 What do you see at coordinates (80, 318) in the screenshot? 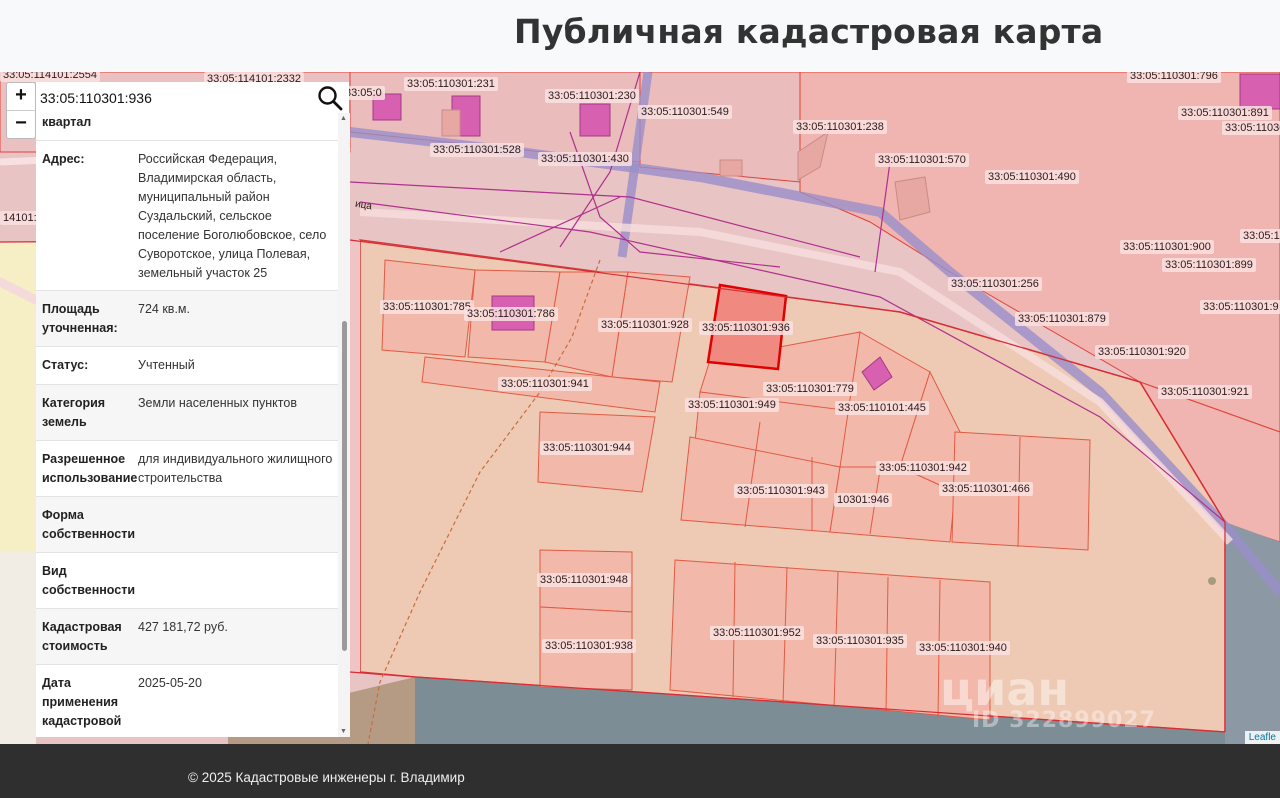
I see `info-key: Площадь уточненная:` at bounding box center [80, 318].